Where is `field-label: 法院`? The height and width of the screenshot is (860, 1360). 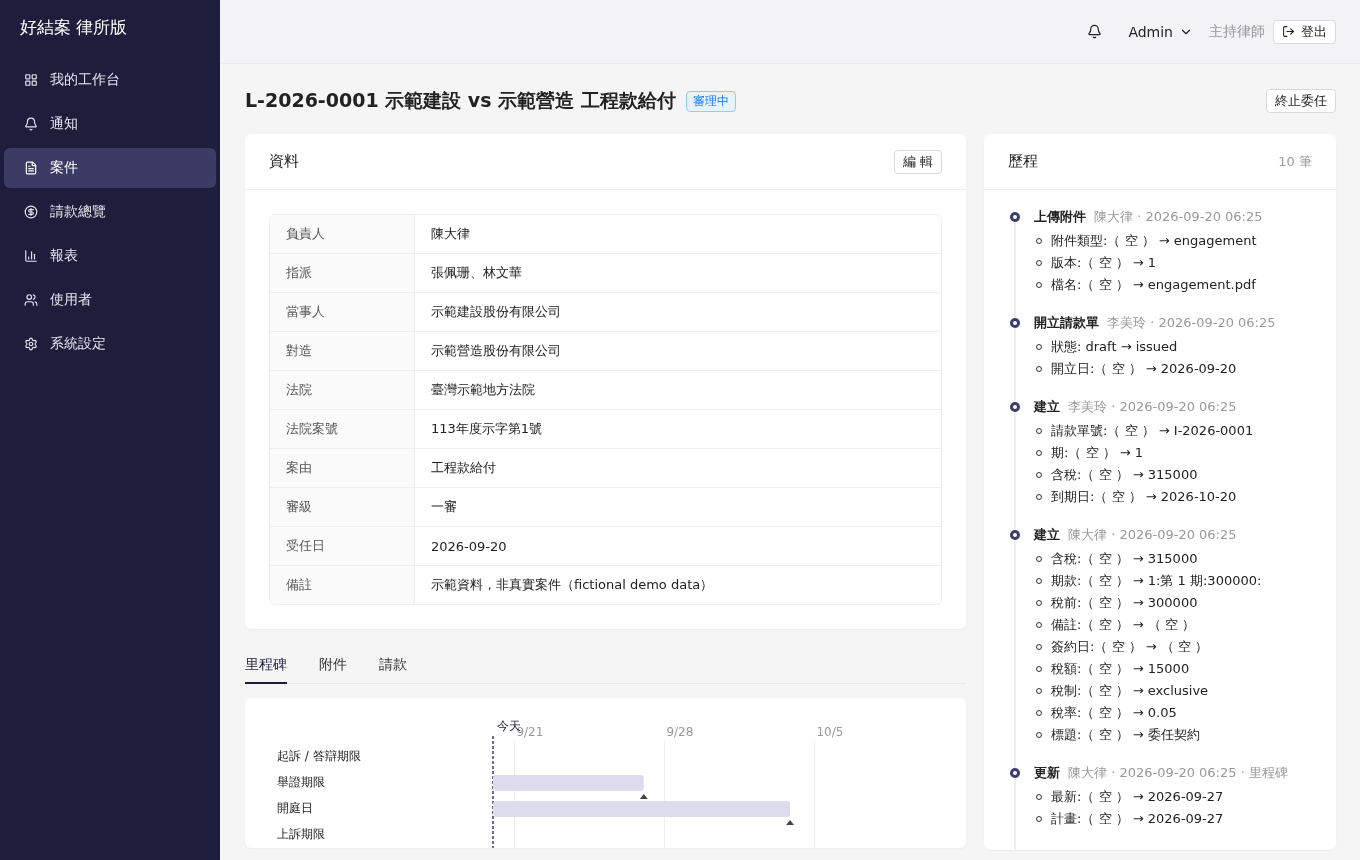 field-label: 法院 is located at coordinates (342, 390).